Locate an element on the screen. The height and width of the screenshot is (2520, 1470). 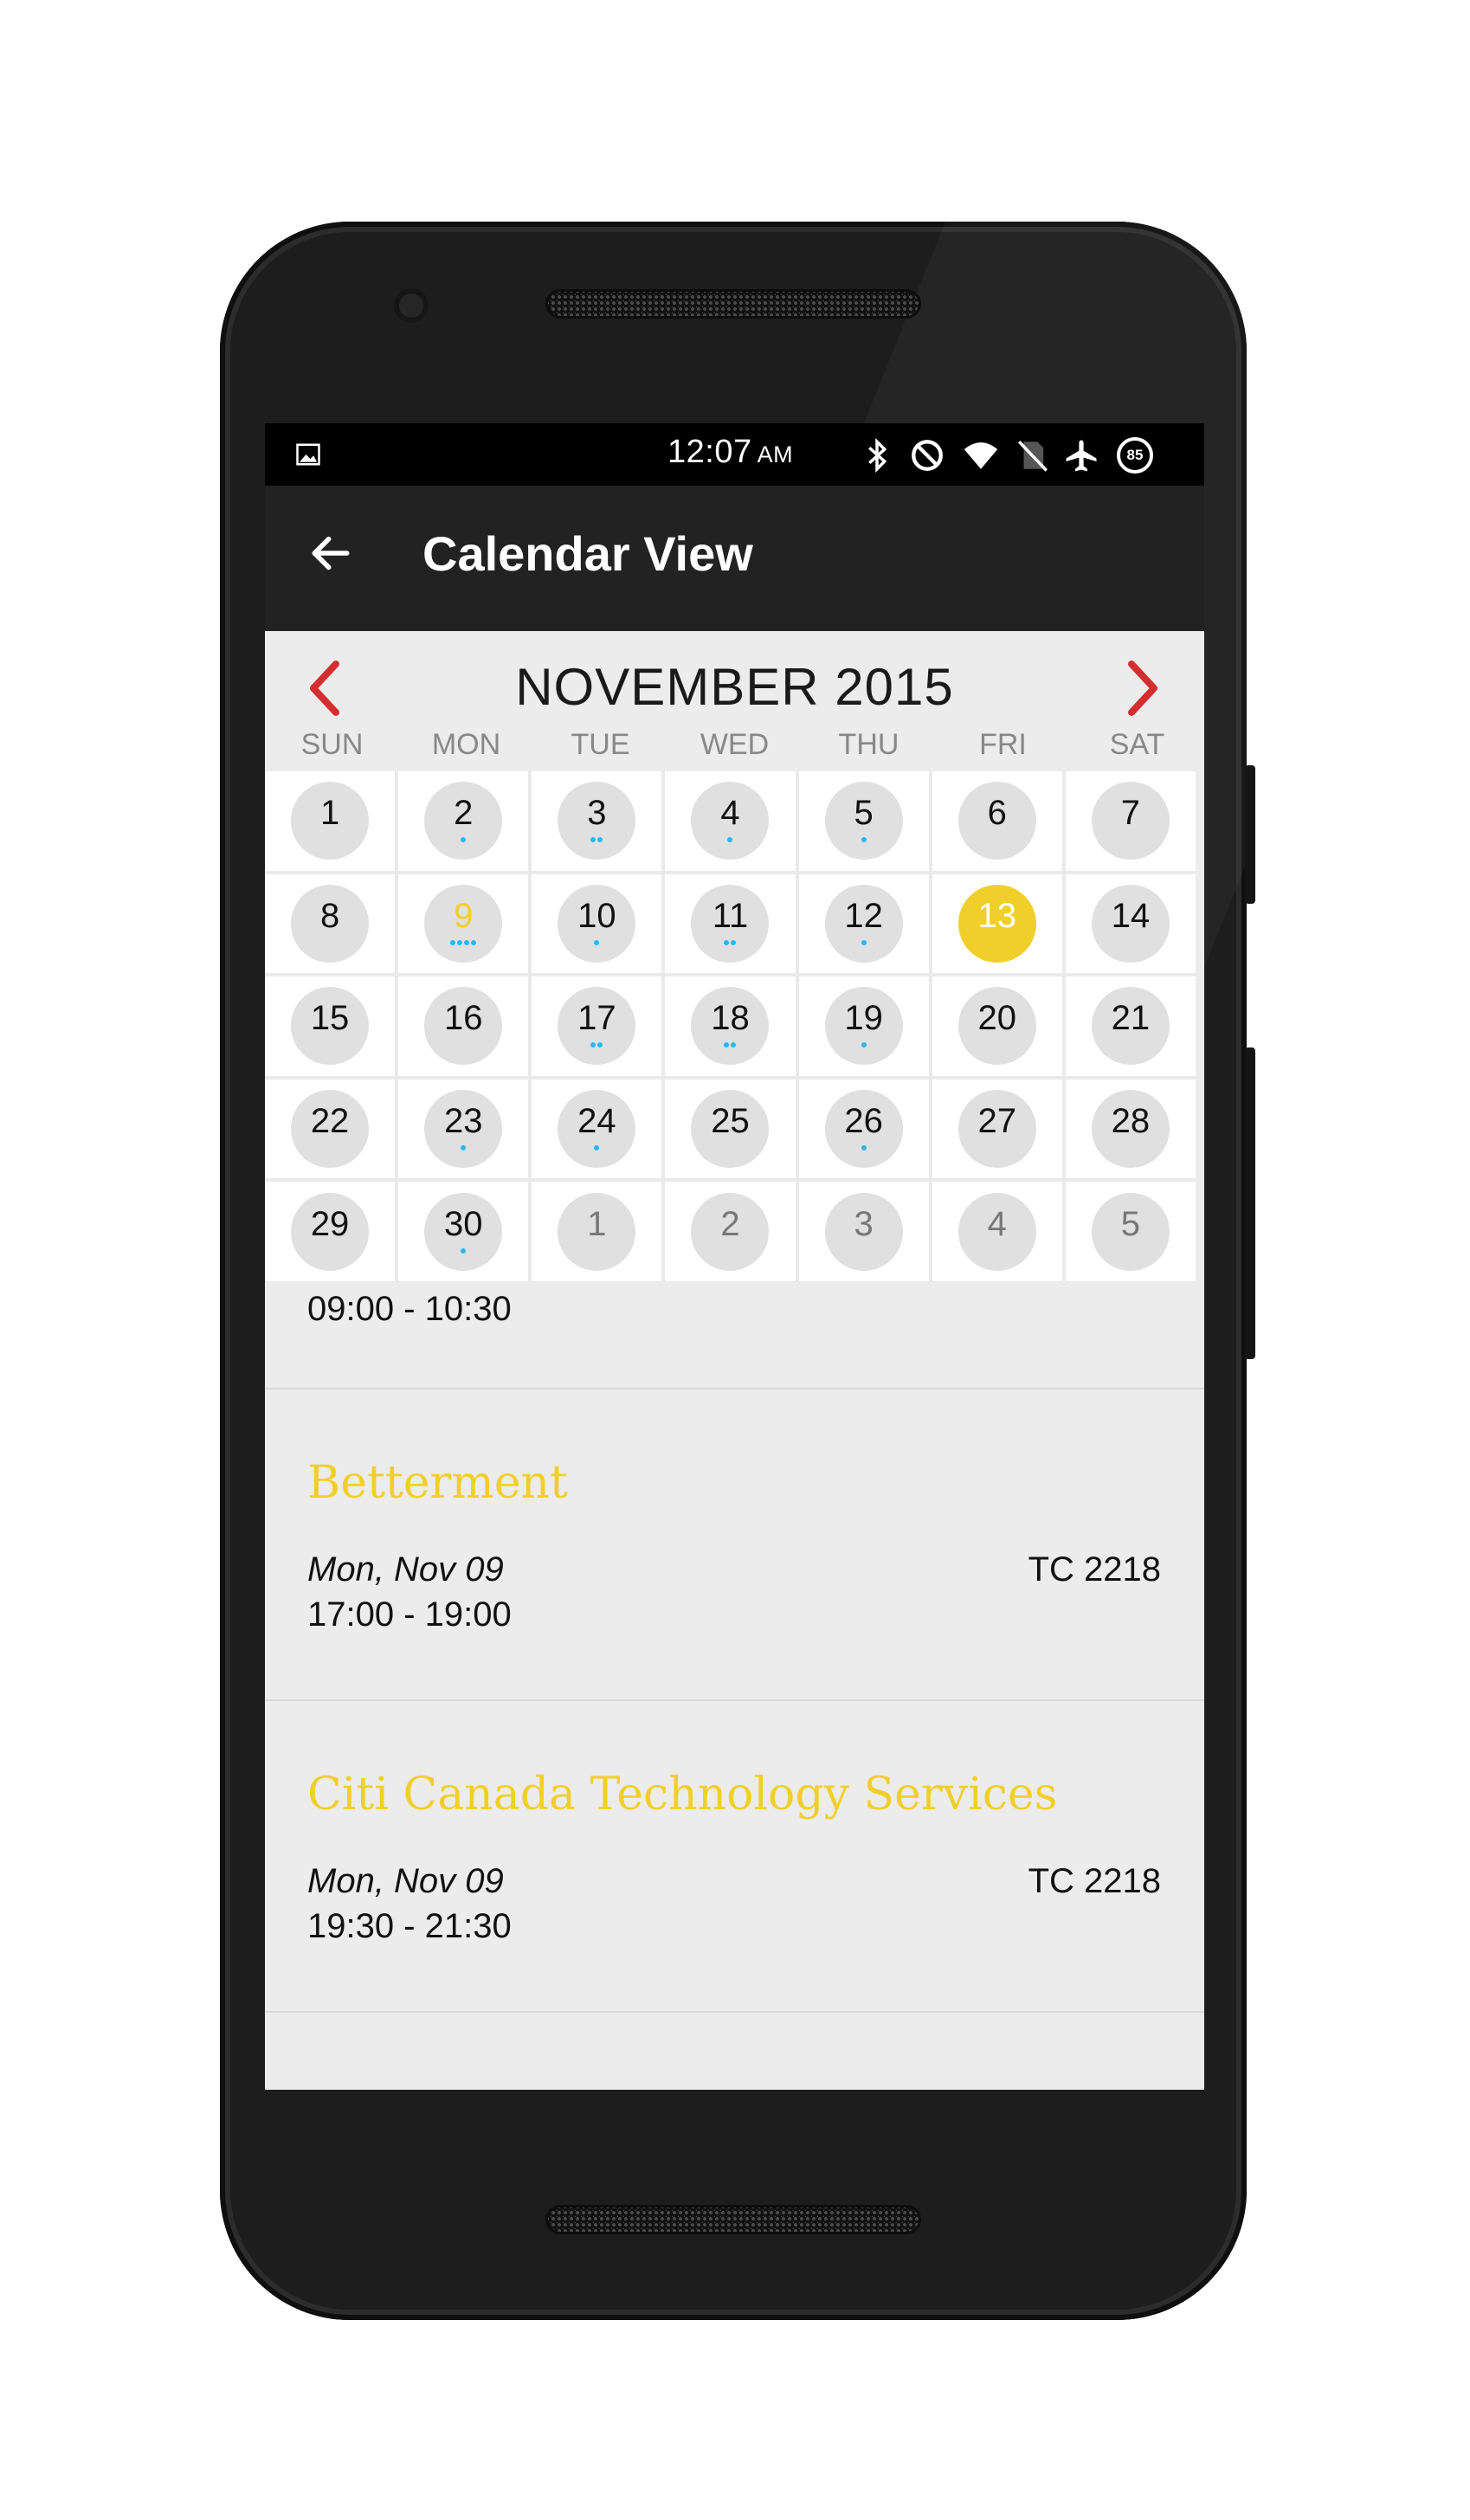
calendar-day: 18 is located at coordinates (731, 1026).